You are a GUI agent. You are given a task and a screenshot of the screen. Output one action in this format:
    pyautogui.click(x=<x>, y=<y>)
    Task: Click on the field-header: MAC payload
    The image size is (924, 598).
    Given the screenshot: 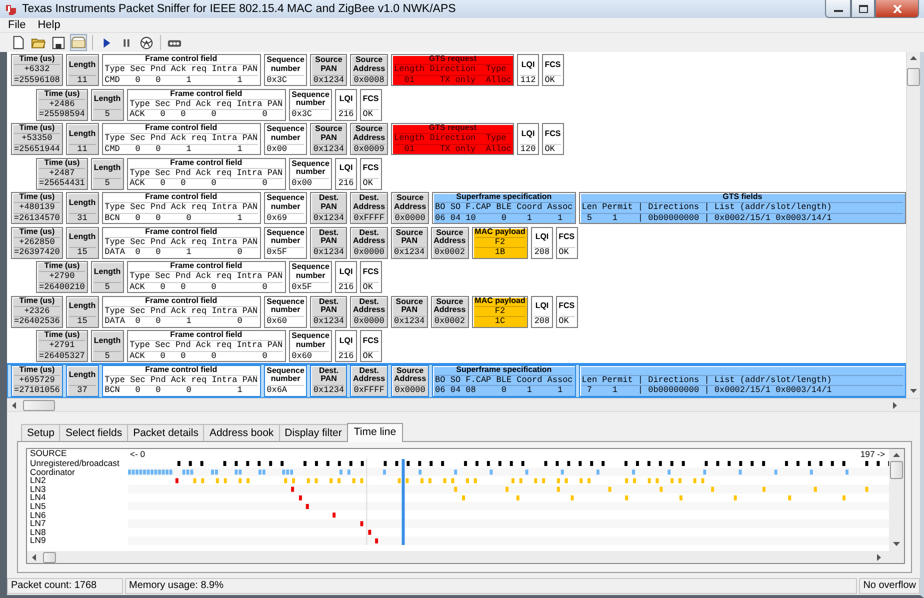 What is the action you would take?
    pyautogui.click(x=500, y=301)
    